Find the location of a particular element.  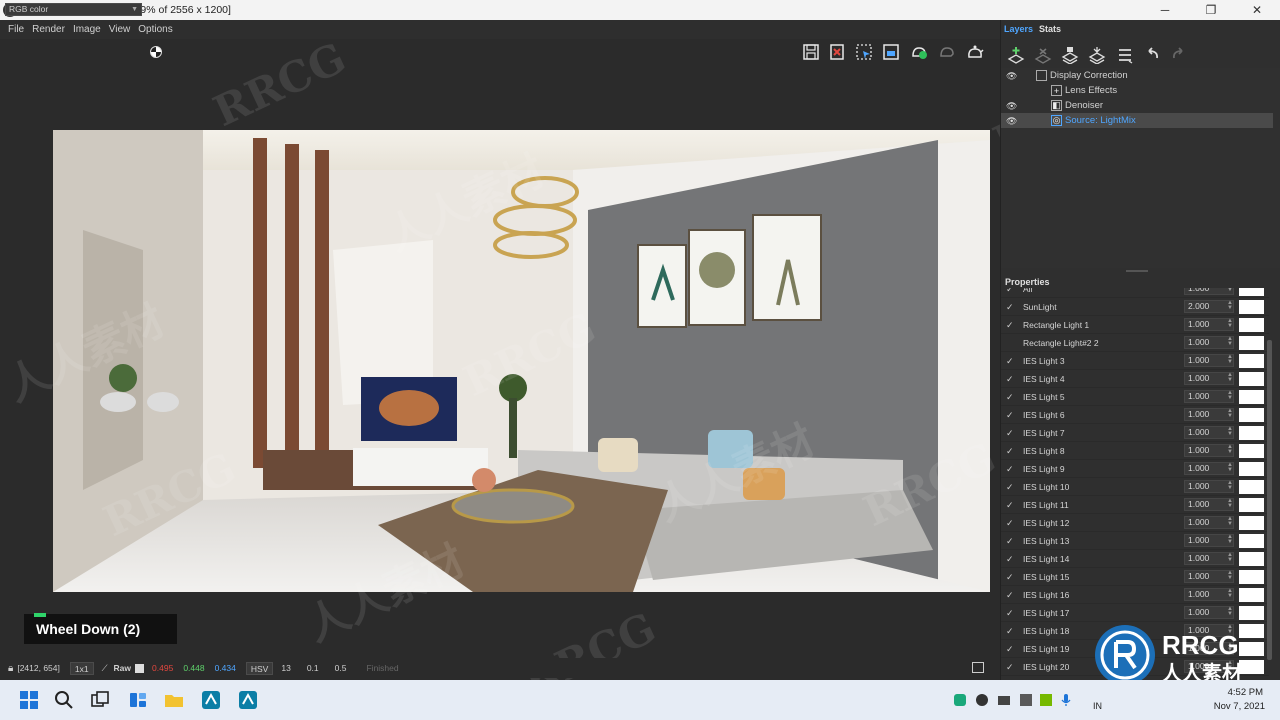

menu-file: File is located at coordinates (16, 29).